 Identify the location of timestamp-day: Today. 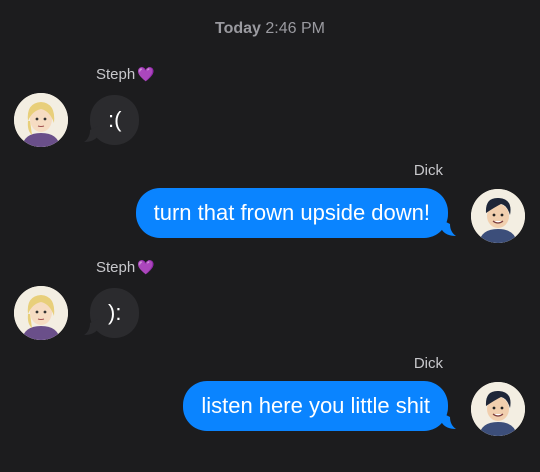
(238, 28).